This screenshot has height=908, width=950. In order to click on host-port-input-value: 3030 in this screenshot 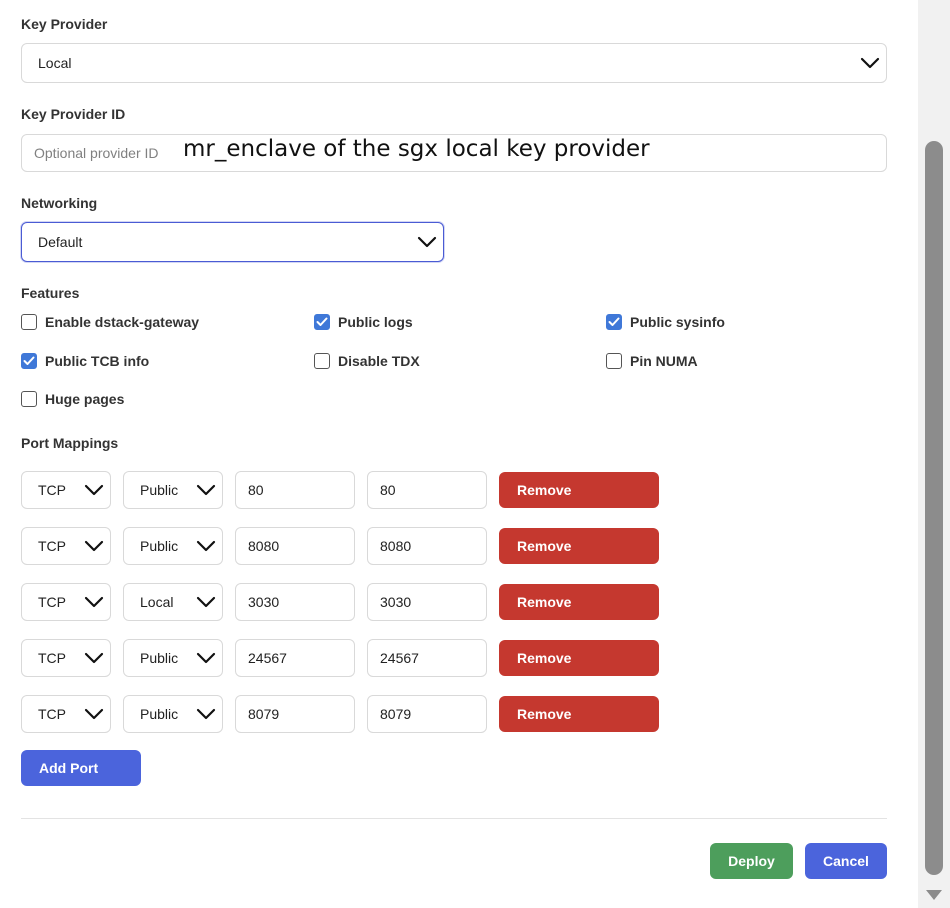, I will do `click(264, 602)`.